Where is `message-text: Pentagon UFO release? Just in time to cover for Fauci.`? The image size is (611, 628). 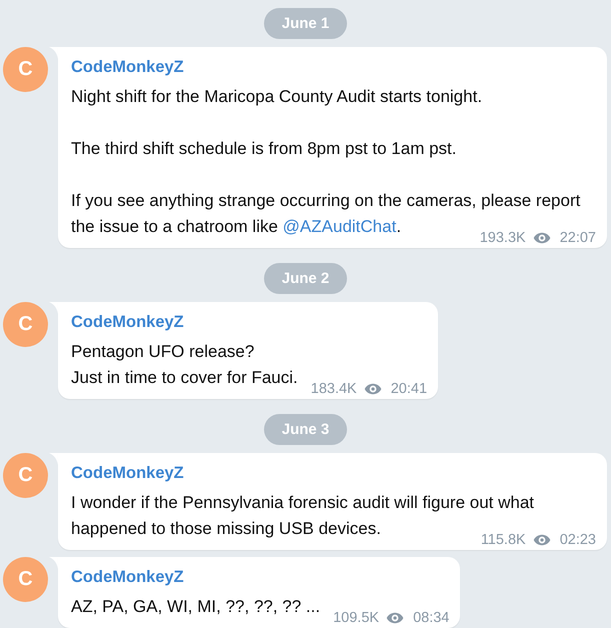 message-text: Pentagon UFO release? Just in time to cover for Fauci. is located at coordinates (184, 364).